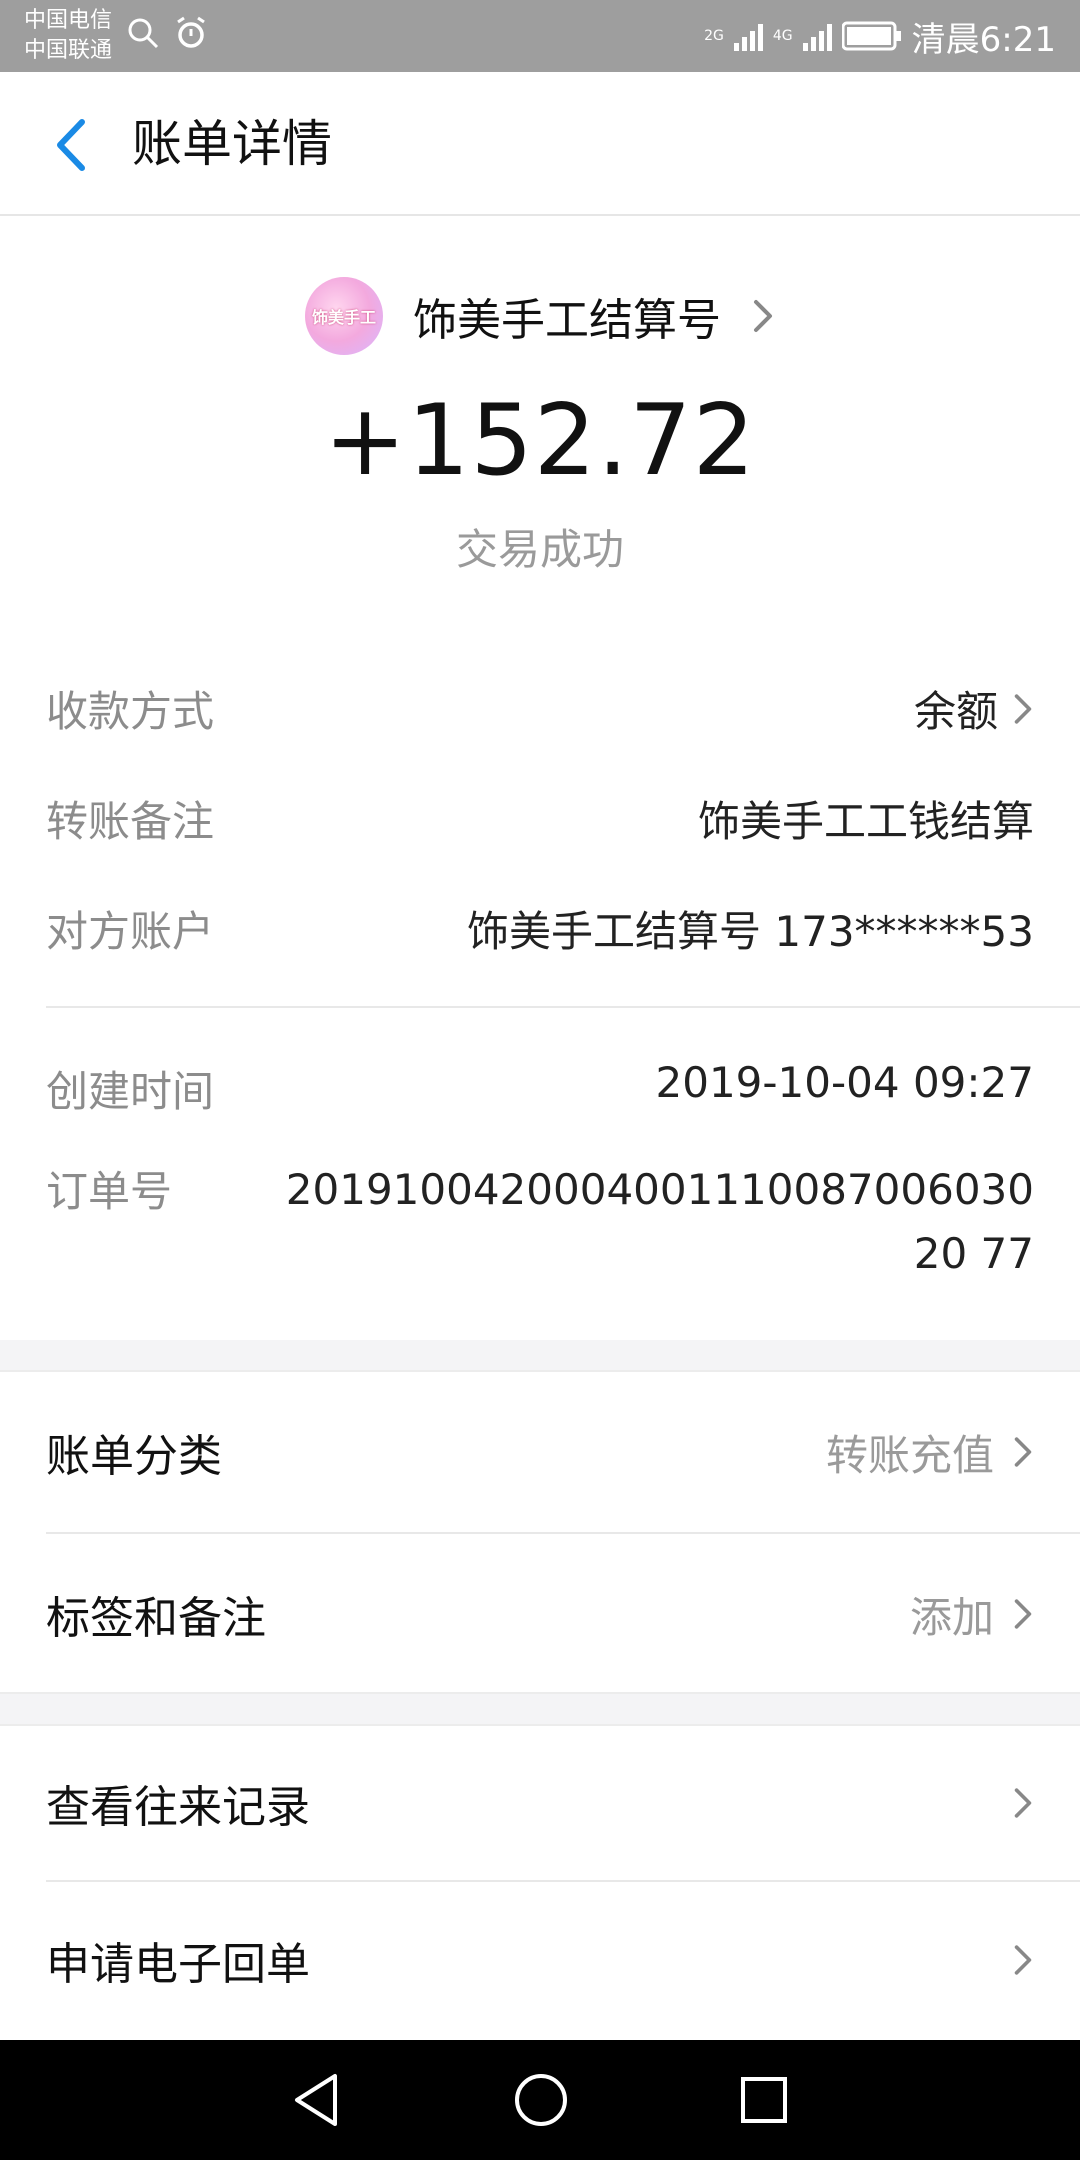 The height and width of the screenshot is (2160, 1080). I want to click on page-title: 账单详情, so click(232, 144).